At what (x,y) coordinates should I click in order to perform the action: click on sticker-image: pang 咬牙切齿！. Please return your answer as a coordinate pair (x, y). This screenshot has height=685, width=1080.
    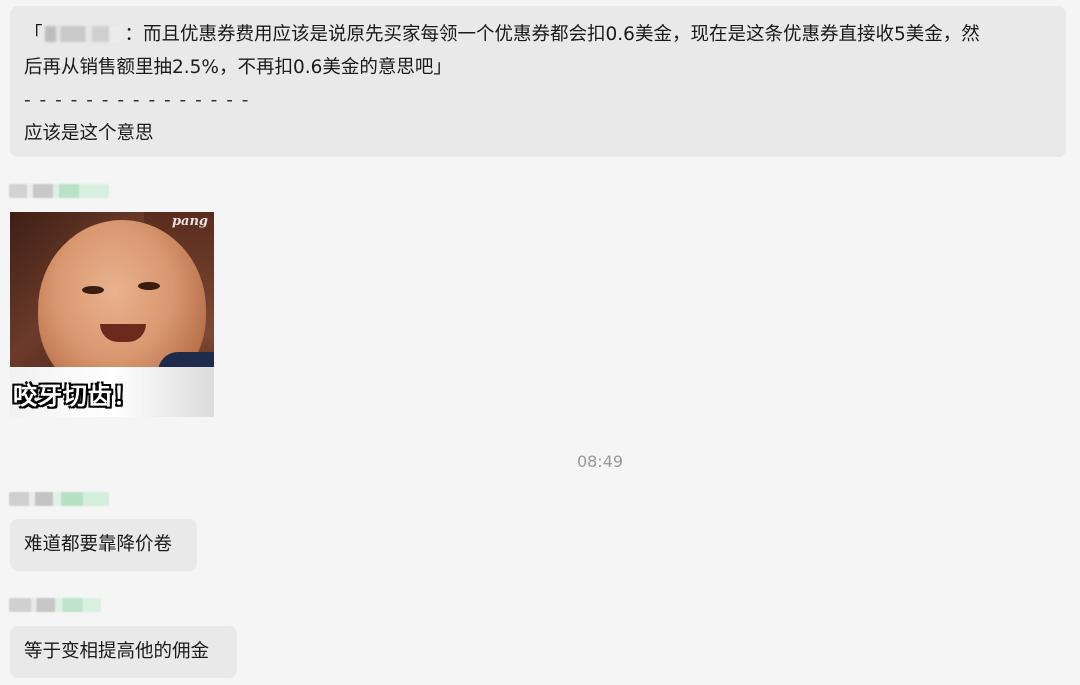
    Looking at the image, I should click on (112, 314).